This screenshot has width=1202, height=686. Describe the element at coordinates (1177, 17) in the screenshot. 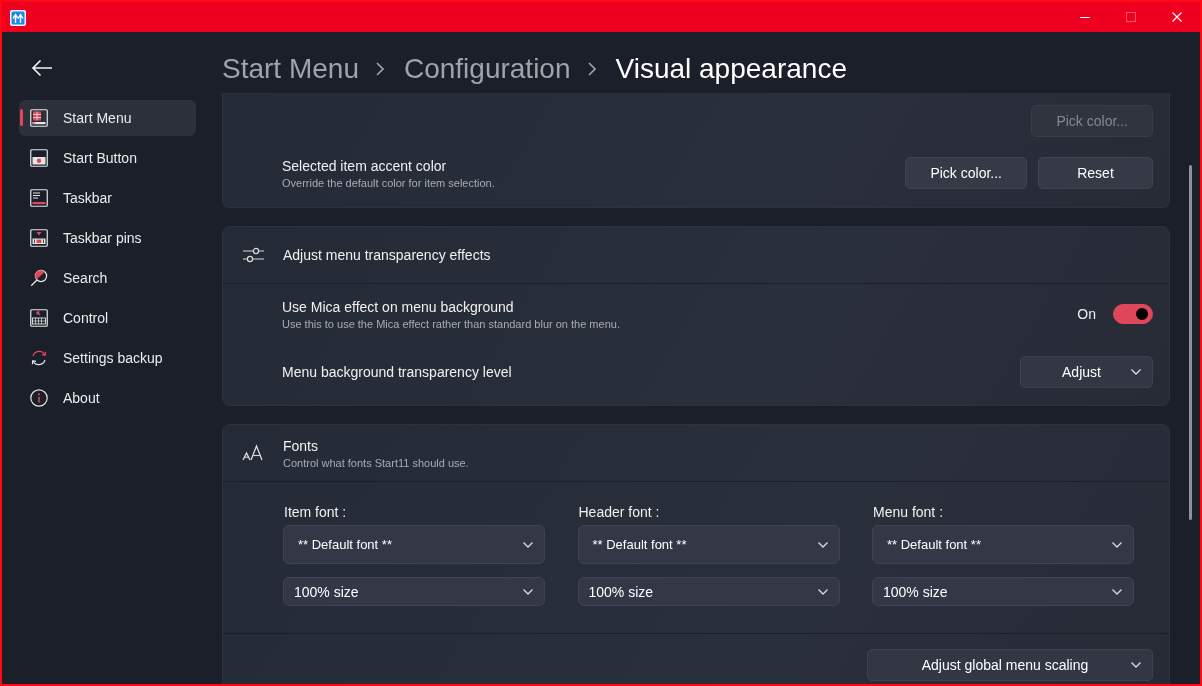

I see `close-icon` at that location.